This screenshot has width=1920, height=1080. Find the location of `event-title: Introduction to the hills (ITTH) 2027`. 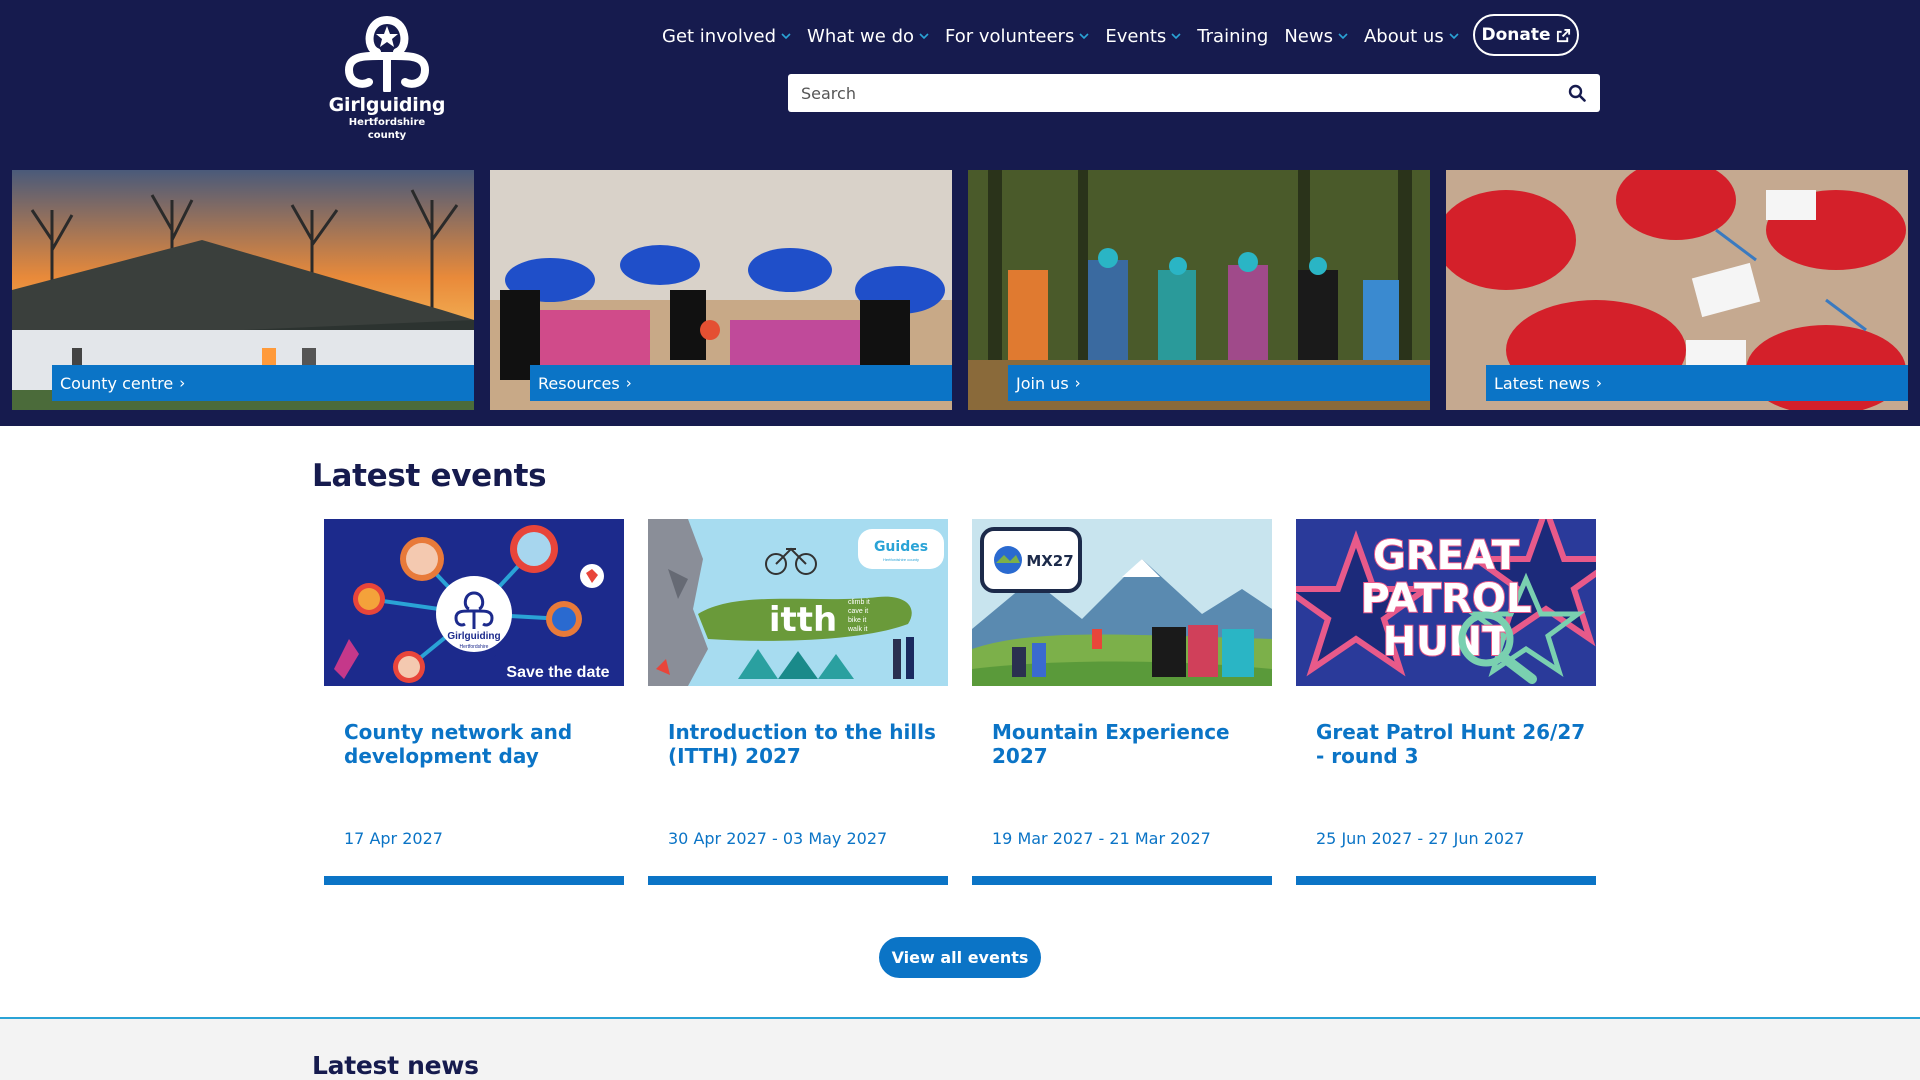

event-title: Introduction to the hills (ITTH) 2027 is located at coordinates (802, 744).